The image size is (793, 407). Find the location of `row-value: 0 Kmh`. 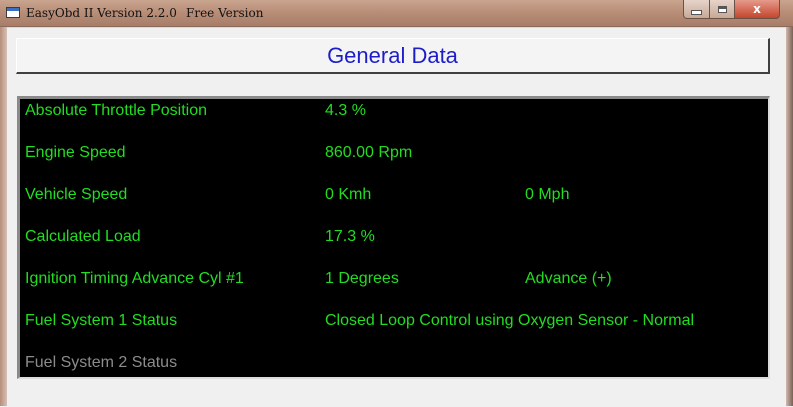

row-value: 0 Kmh is located at coordinates (348, 194).